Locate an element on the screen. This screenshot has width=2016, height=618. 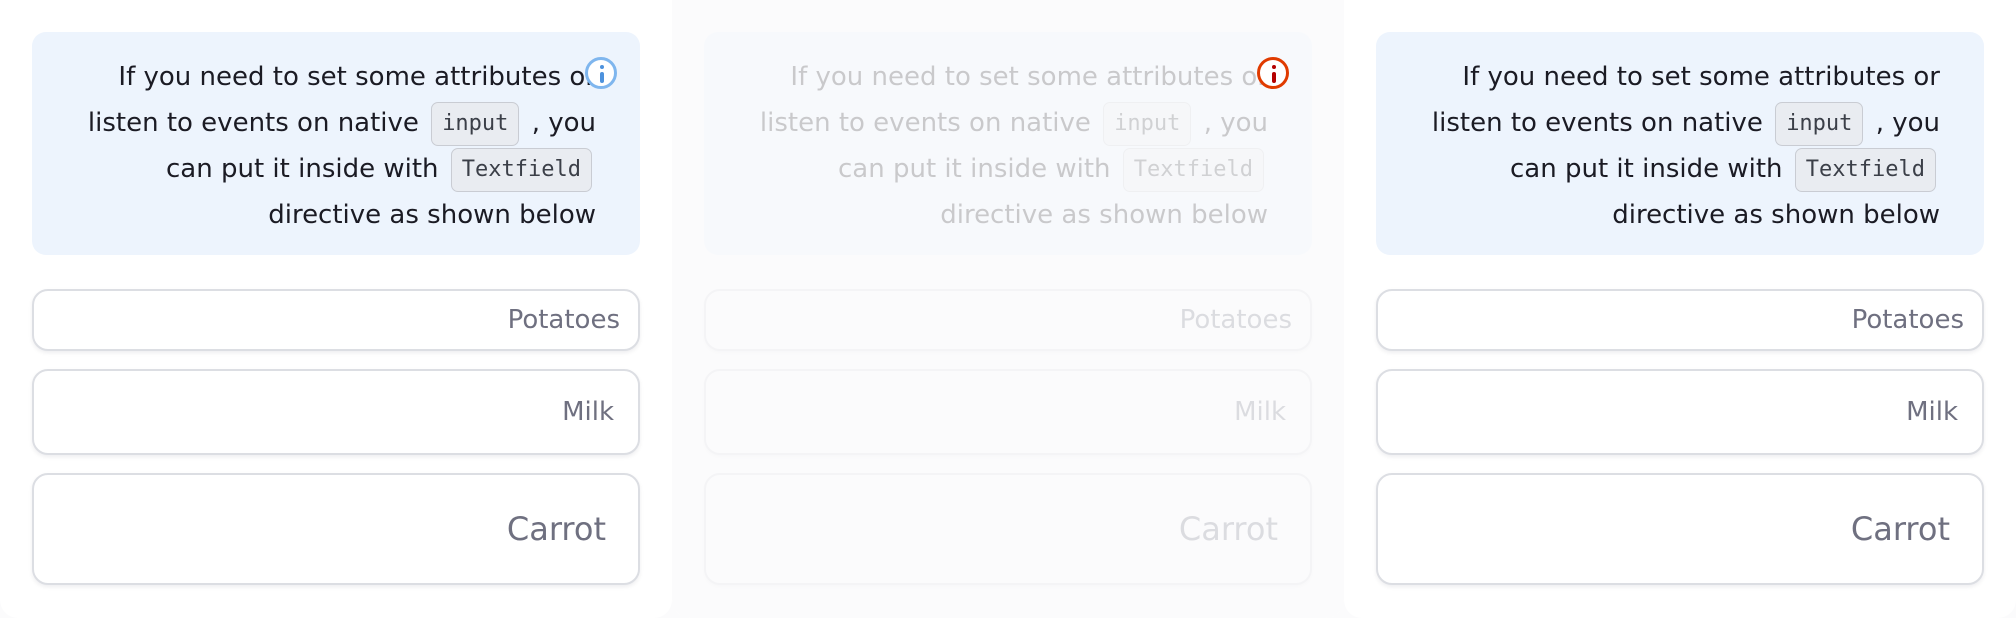
info-circle-icon is located at coordinates (601, 73).